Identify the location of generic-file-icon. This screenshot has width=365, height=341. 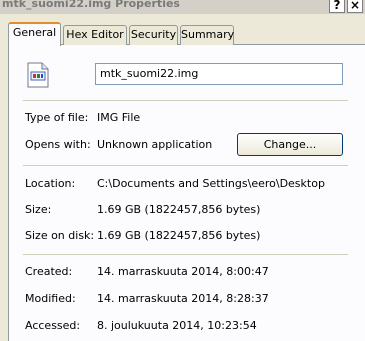
(38, 75).